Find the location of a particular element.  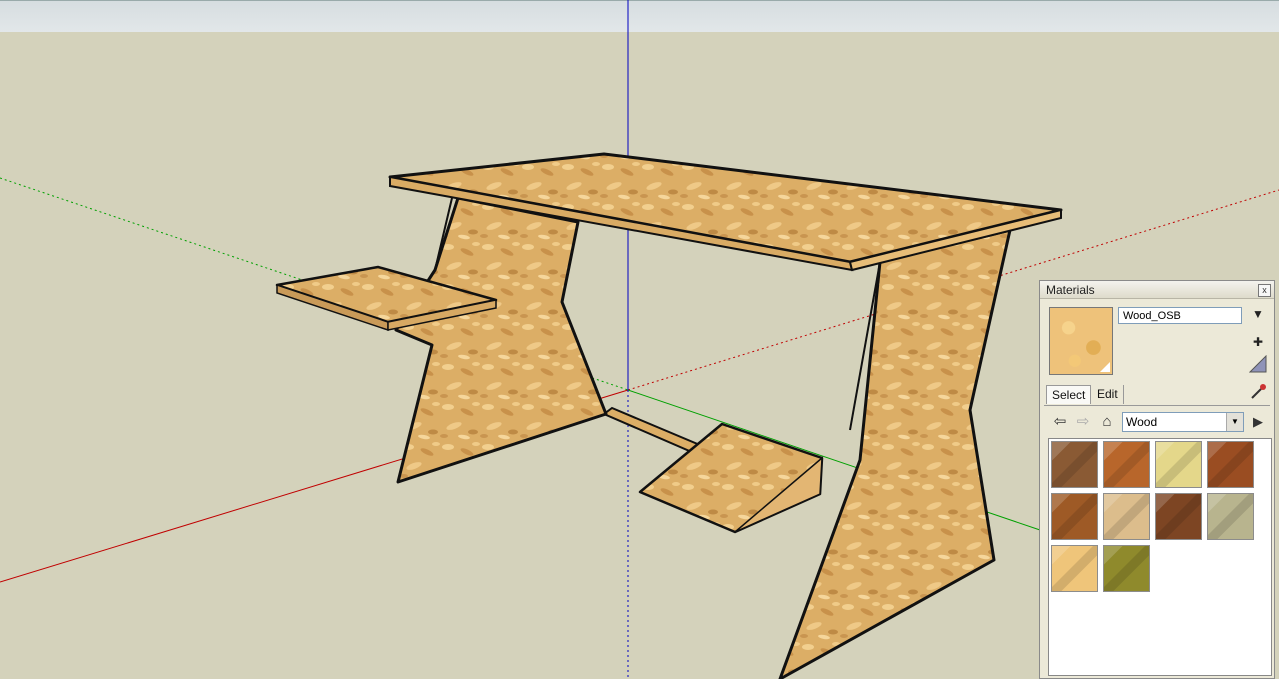

material-preview is located at coordinates (1081, 341).